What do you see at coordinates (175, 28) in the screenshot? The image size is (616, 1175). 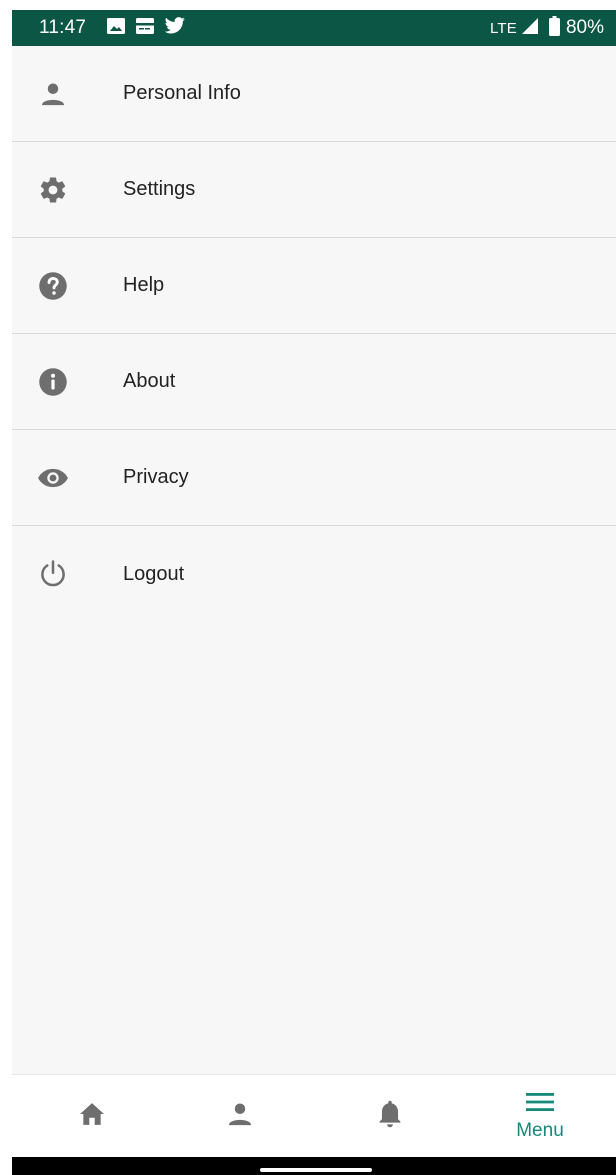 I see `twitter-icon` at bounding box center [175, 28].